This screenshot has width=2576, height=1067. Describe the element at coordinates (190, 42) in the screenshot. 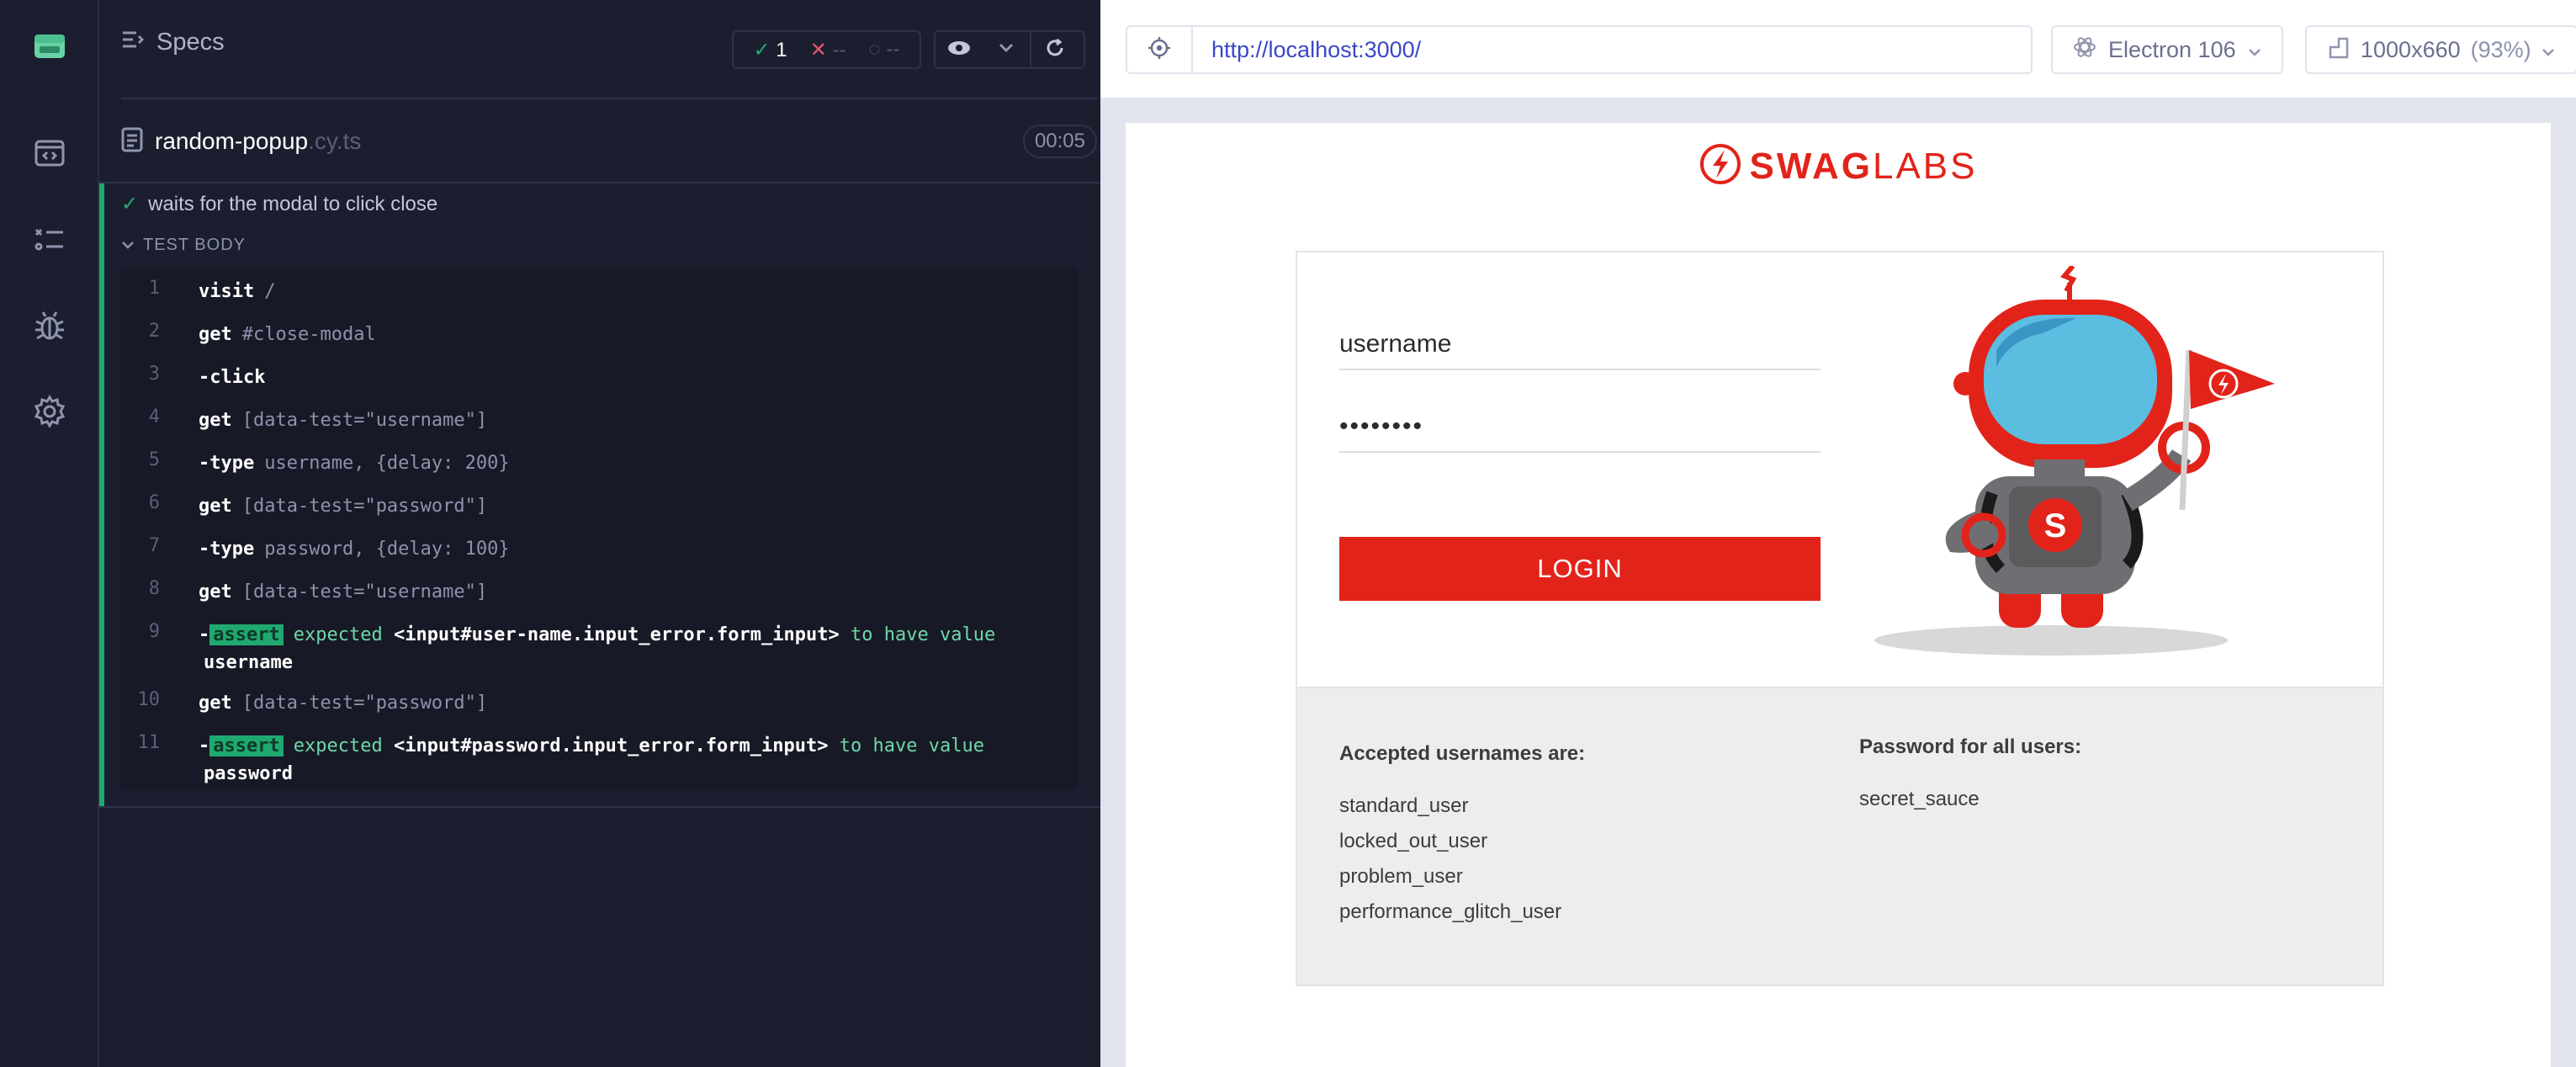

I see `specs-label: Specs` at that location.